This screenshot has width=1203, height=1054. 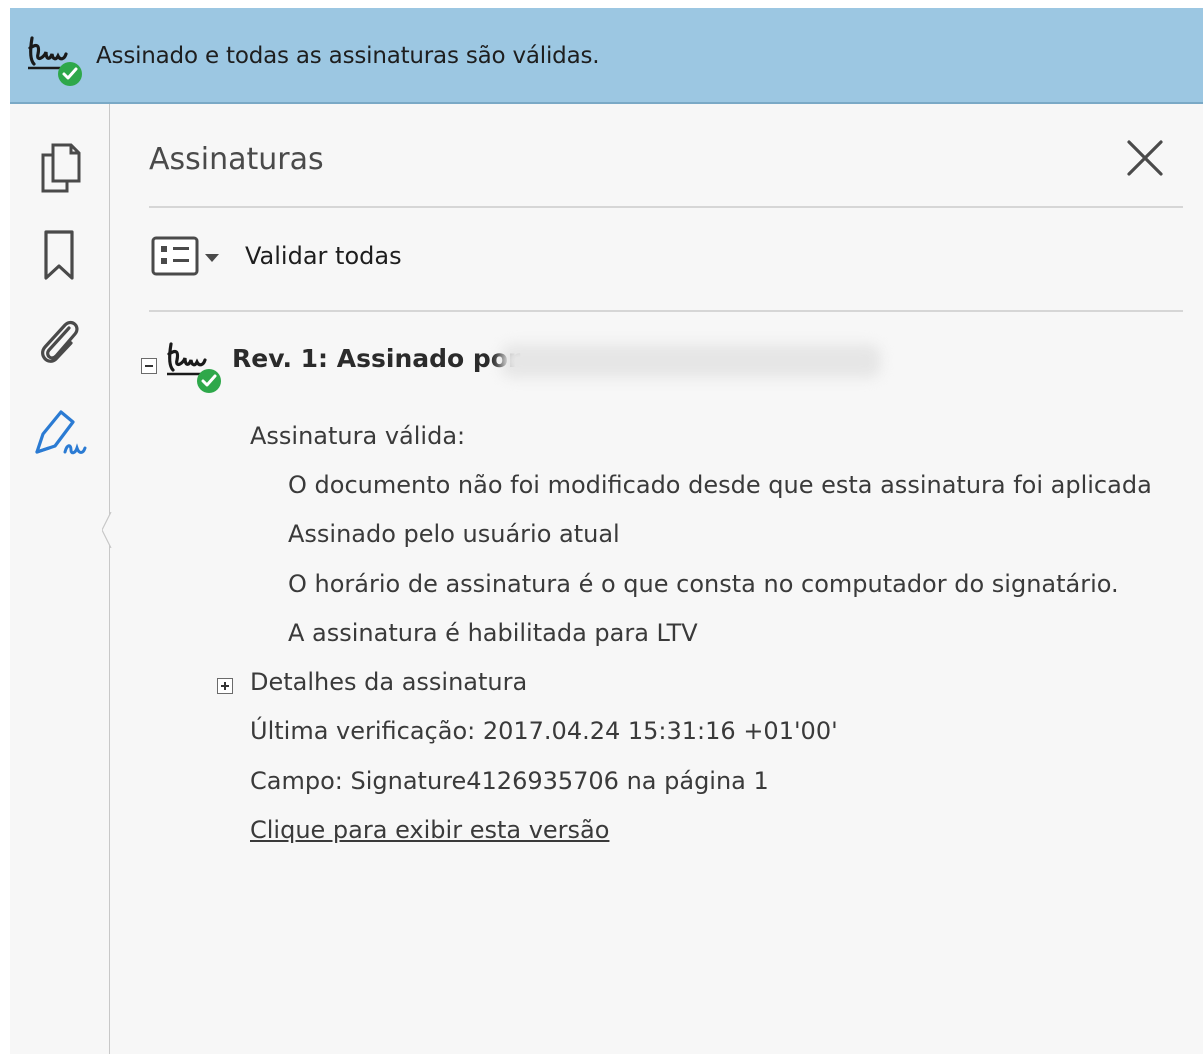 What do you see at coordinates (61, 579) in the screenshot?
I see `navigation-rail` at bounding box center [61, 579].